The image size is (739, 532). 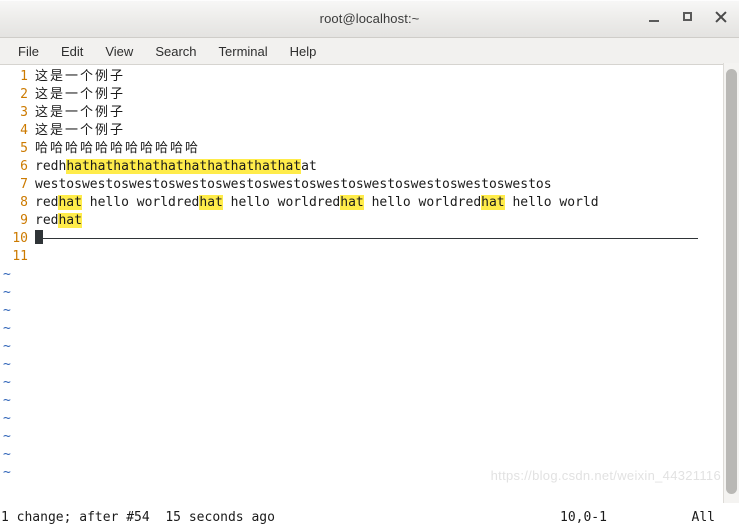 What do you see at coordinates (24, 184) in the screenshot?
I see `line-number: 7` at bounding box center [24, 184].